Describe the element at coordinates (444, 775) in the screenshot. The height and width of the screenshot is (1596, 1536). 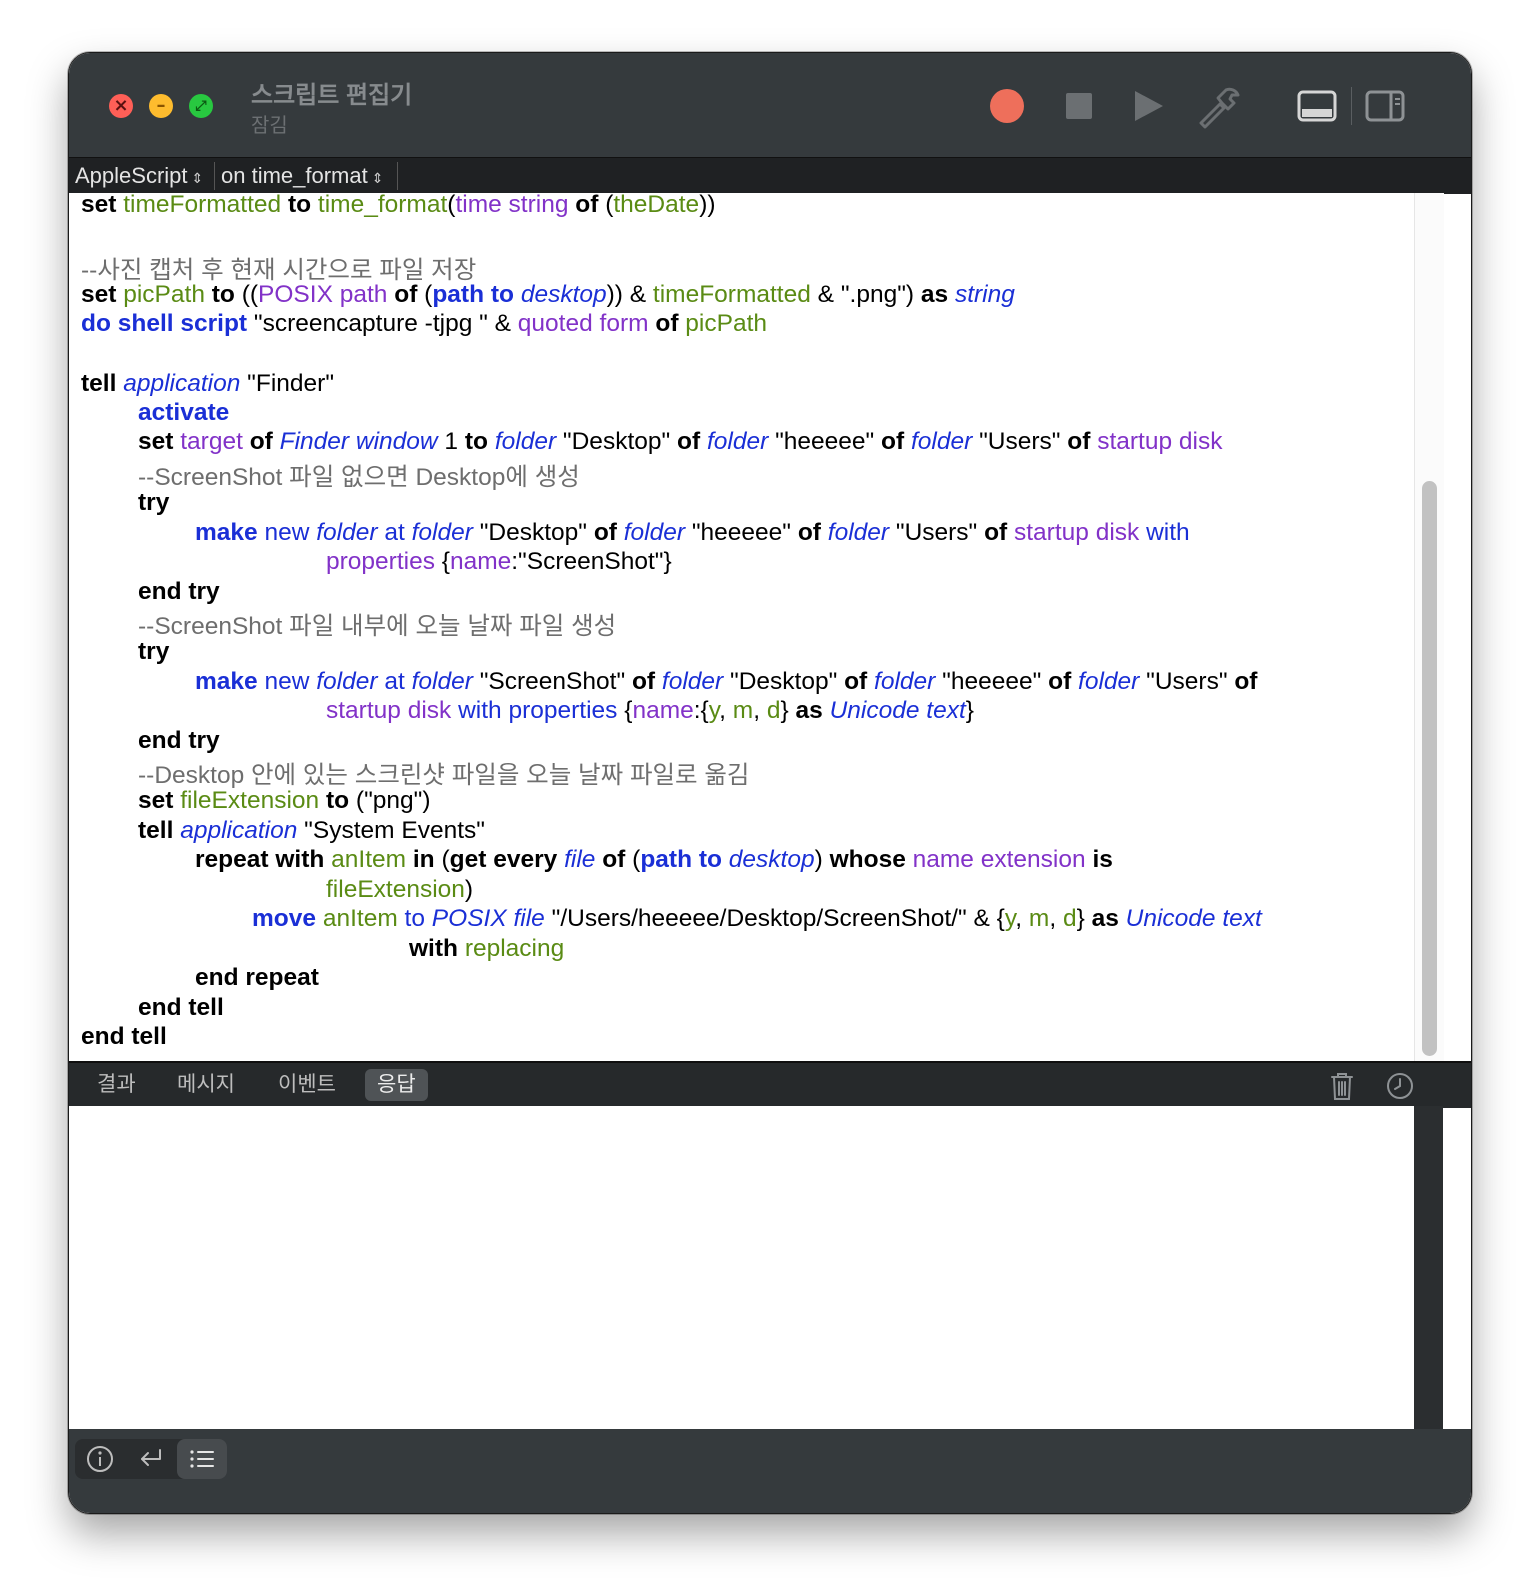
I see `comment-line: --Desktop 안에 있는 스크린샷 파일을 오늘 날짜 파일로 옮김` at that location.